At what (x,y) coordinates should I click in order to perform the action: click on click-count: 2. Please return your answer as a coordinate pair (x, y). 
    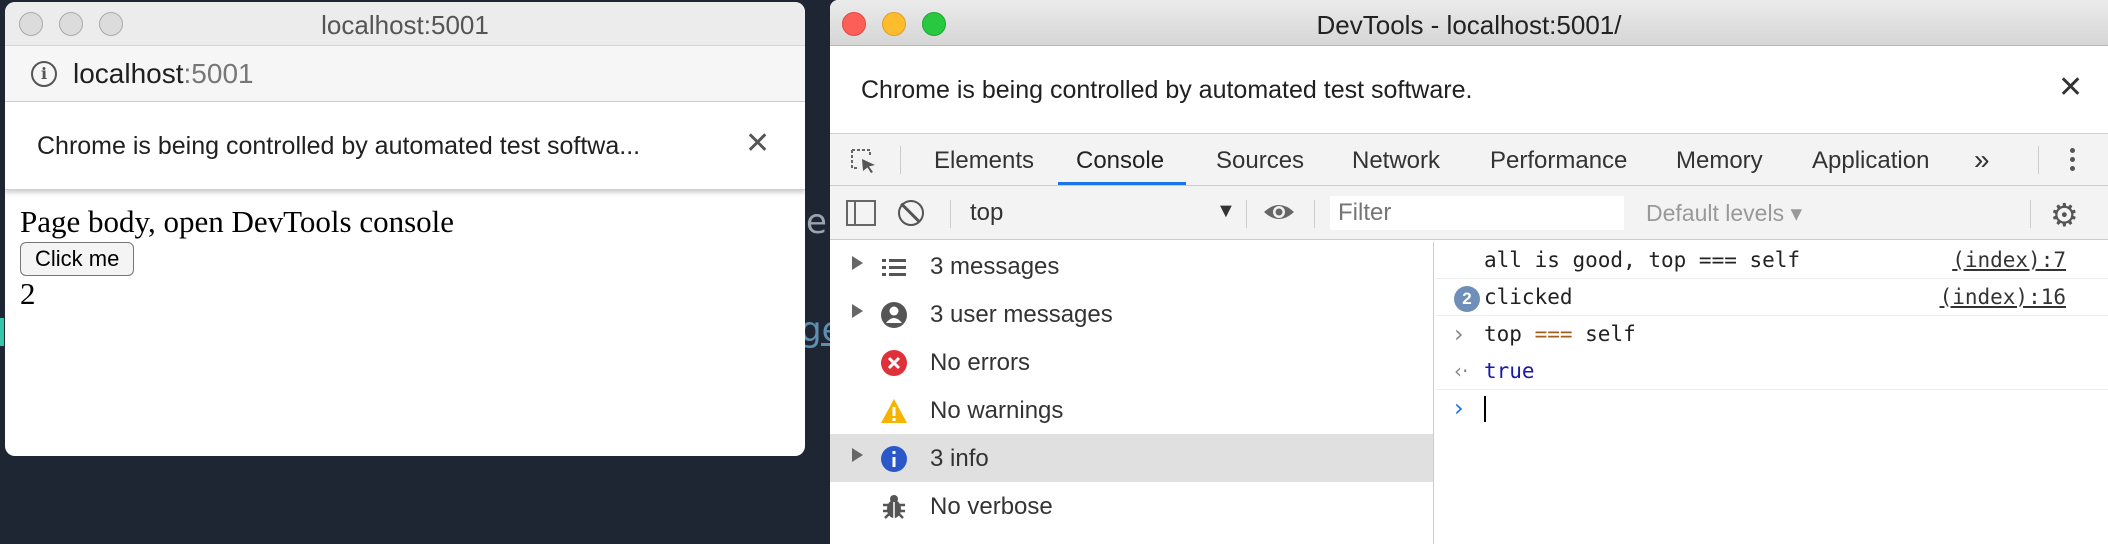
    Looking at the image, I should click on (28, 293).